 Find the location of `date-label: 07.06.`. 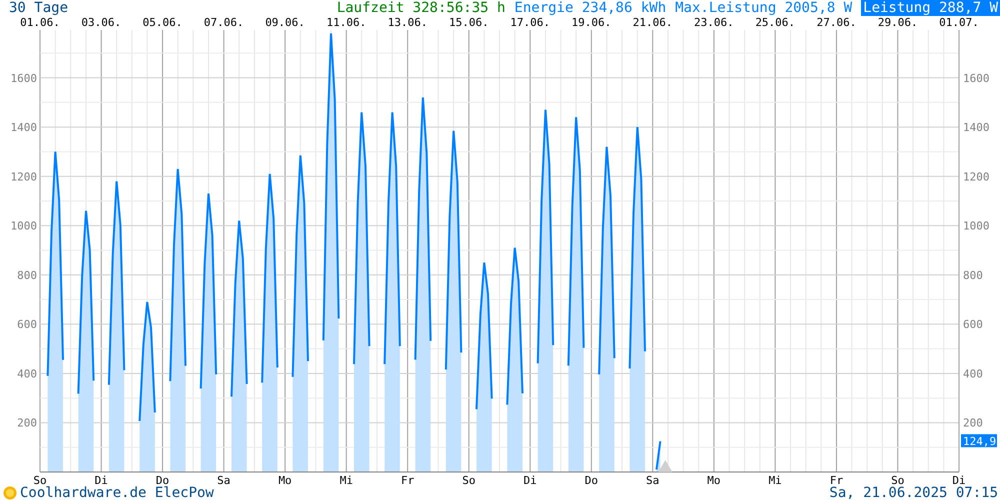

date-label: 07.06. is located at coordinates (224, 22).